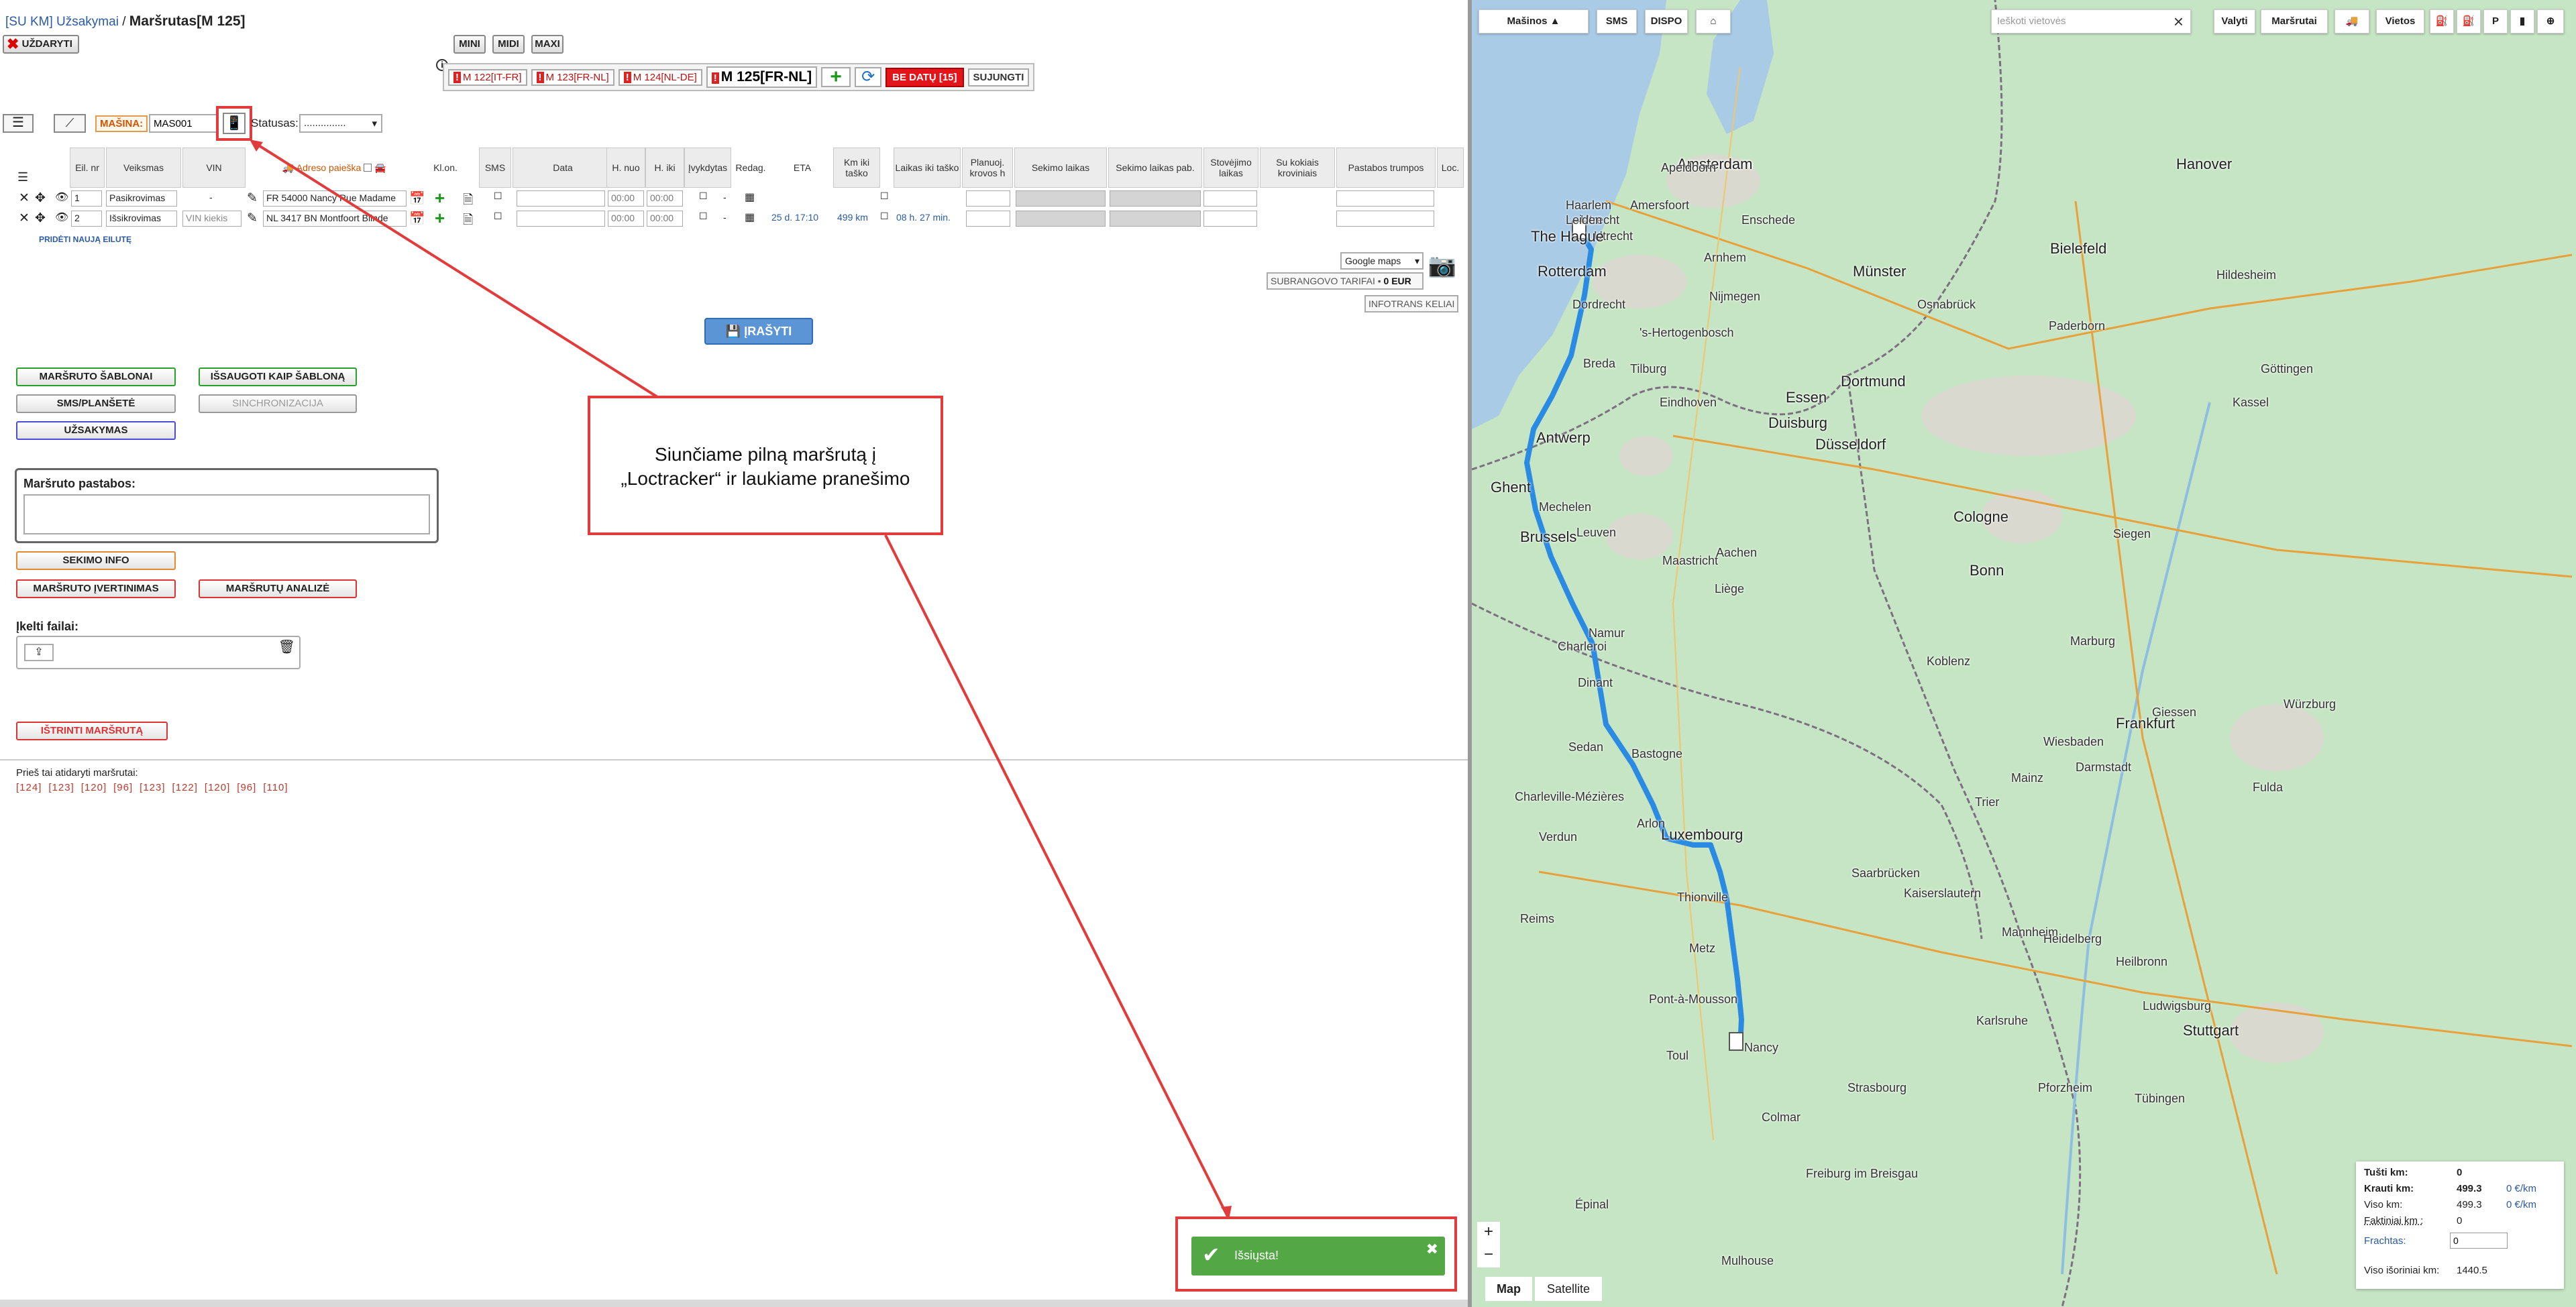  I want to click on map-type-map: Map, so click(1508, 1289).